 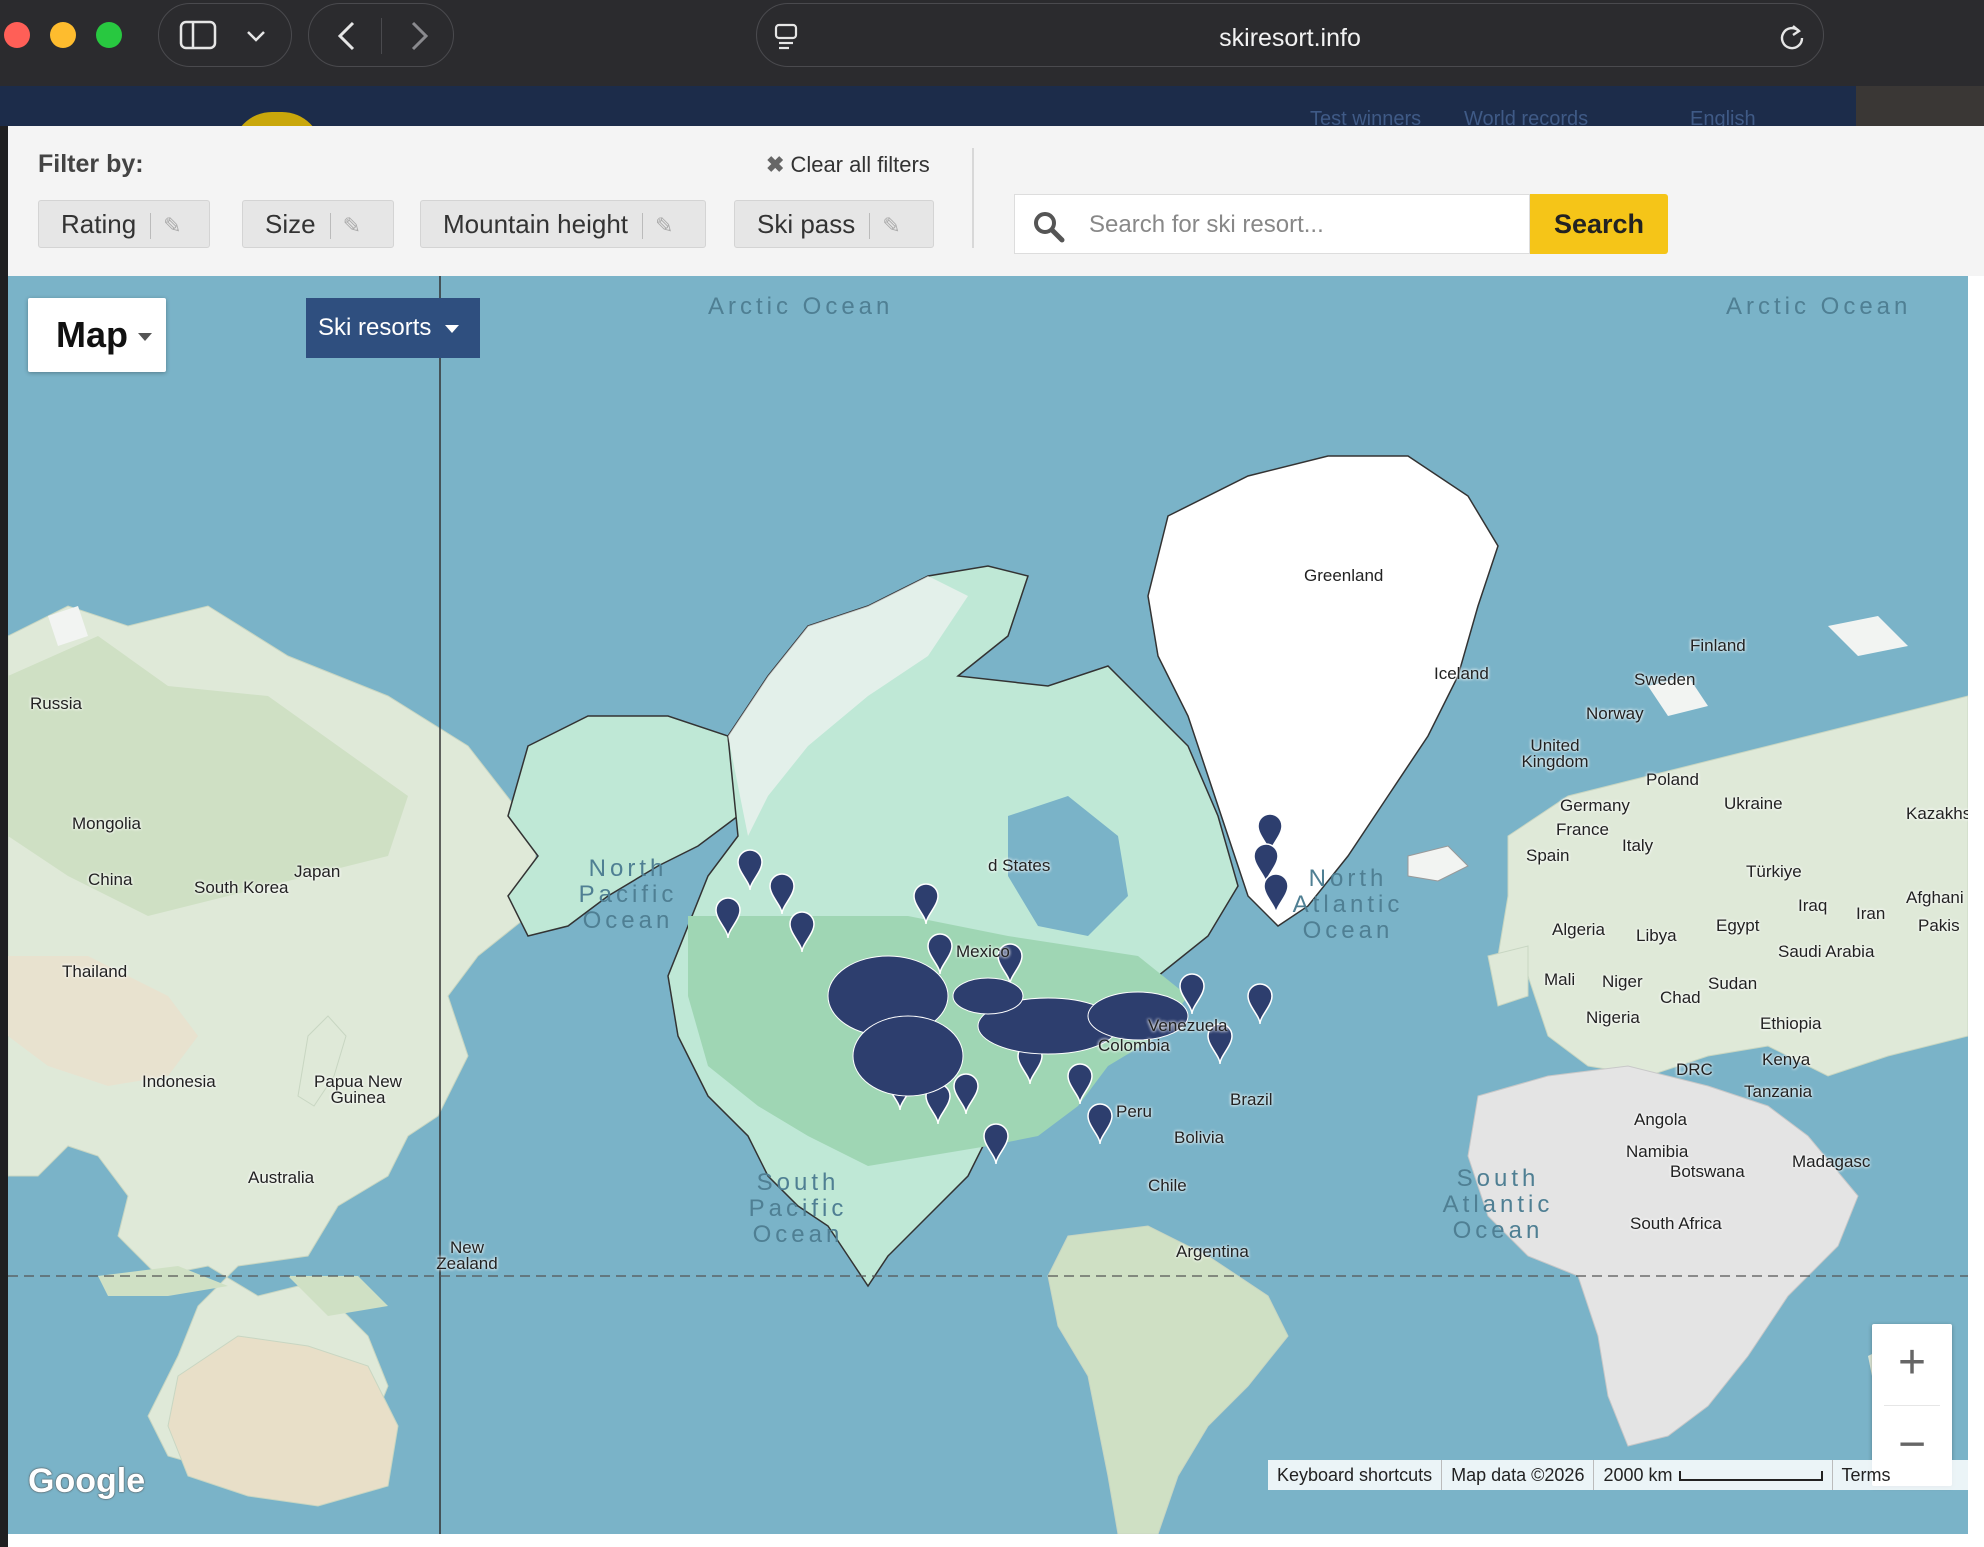 What do you see at coordinates (106, 823) in the screenshot?
I see `place-label: Mongolia` at bounding box center [106, 823].